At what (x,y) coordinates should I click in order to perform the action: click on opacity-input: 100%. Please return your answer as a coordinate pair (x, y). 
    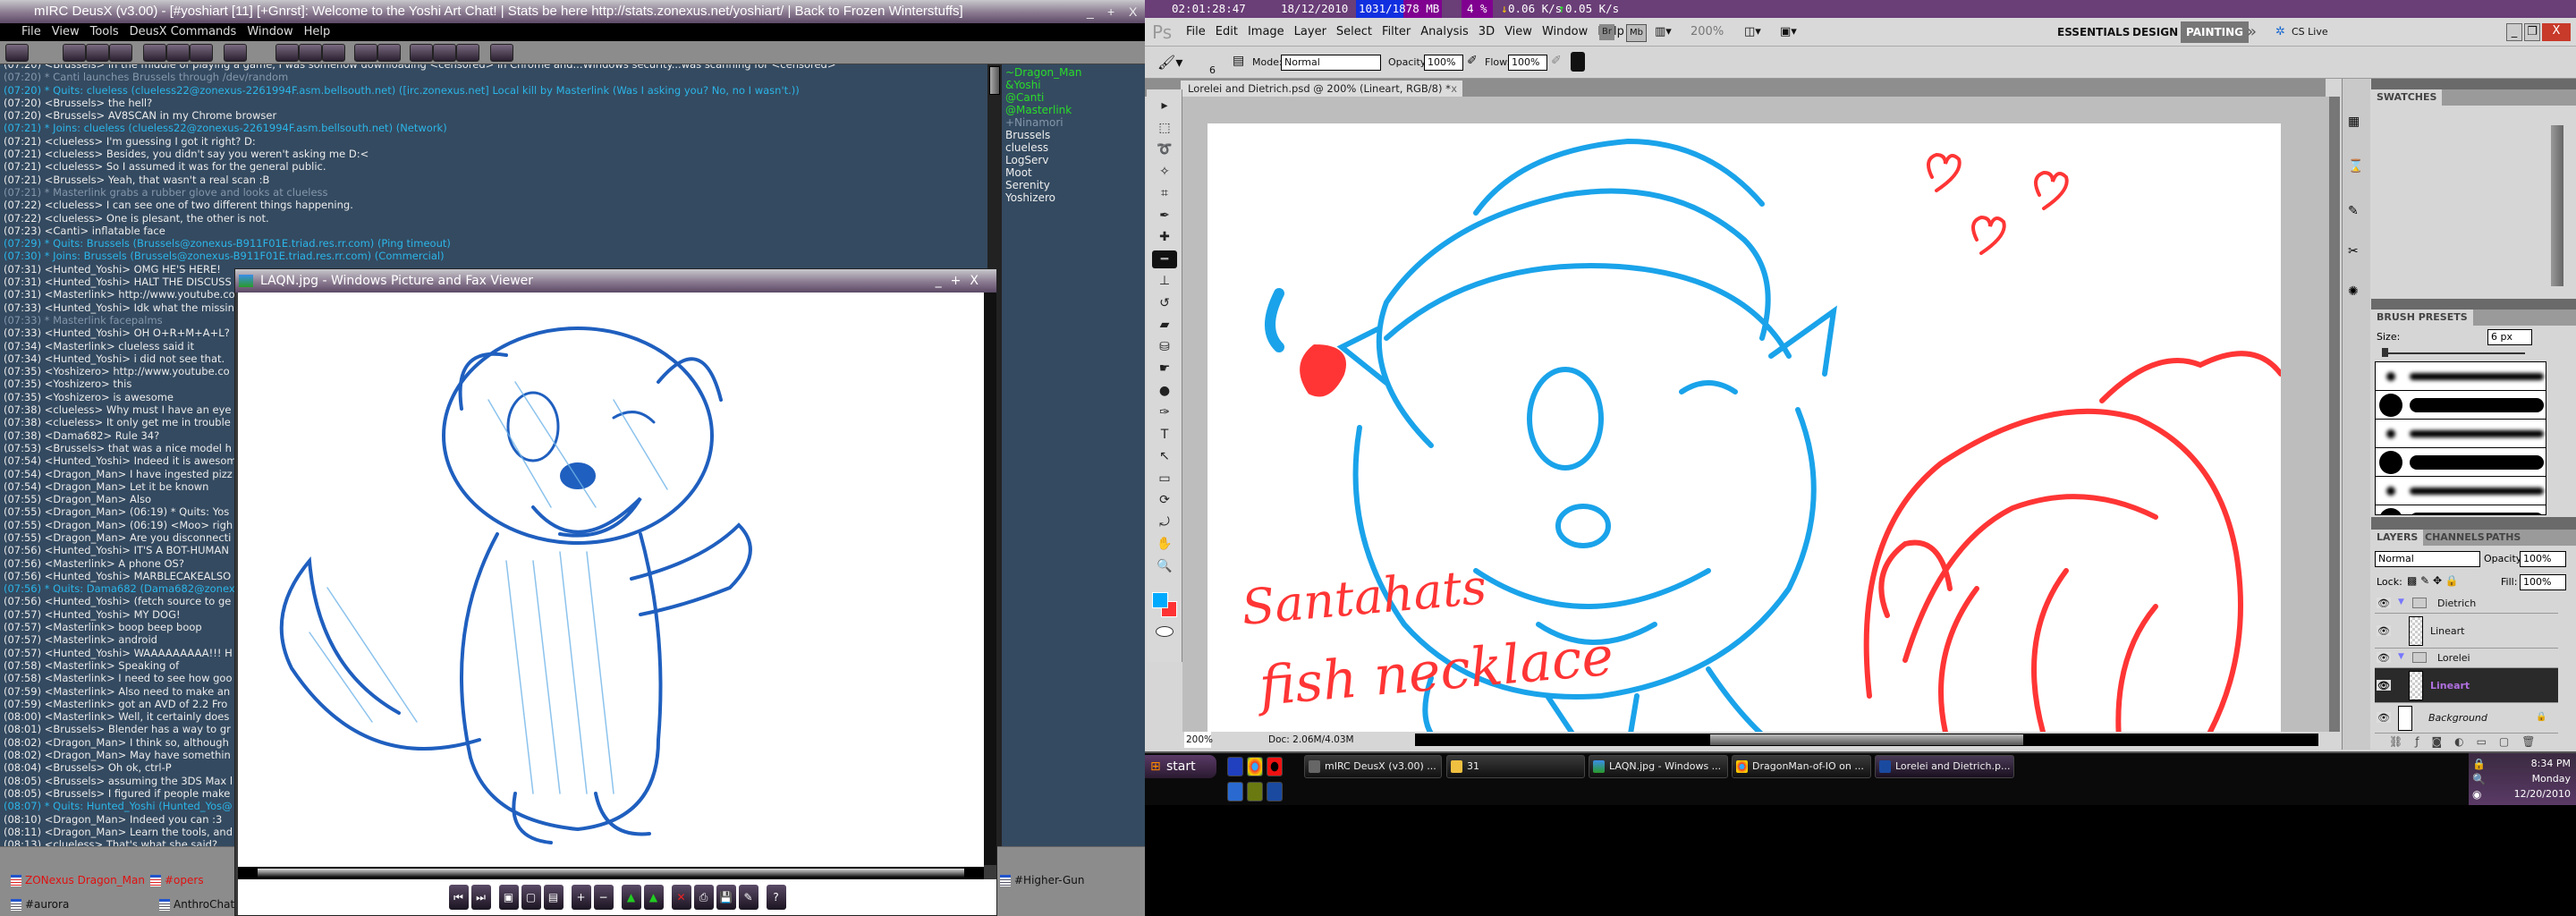
    Looking at the image, I should click on (1443, 63).